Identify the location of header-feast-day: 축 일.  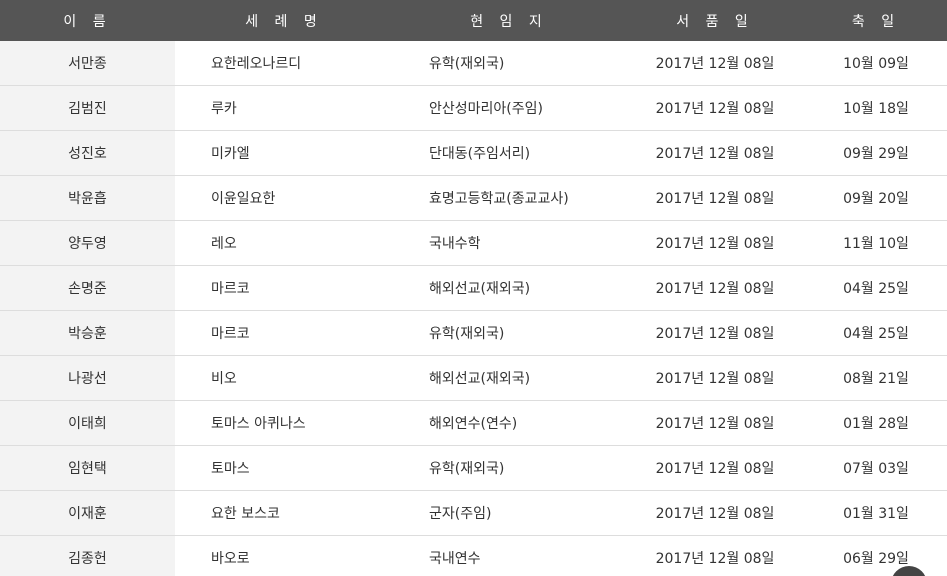
(876, 20).